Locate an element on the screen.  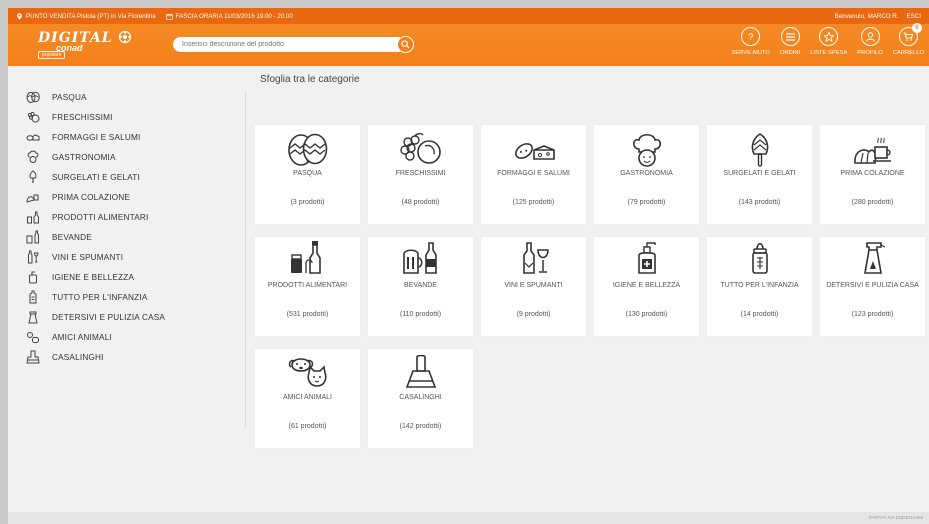
category-name: AMICI ANIMALI is located at coordinates (307, 397).